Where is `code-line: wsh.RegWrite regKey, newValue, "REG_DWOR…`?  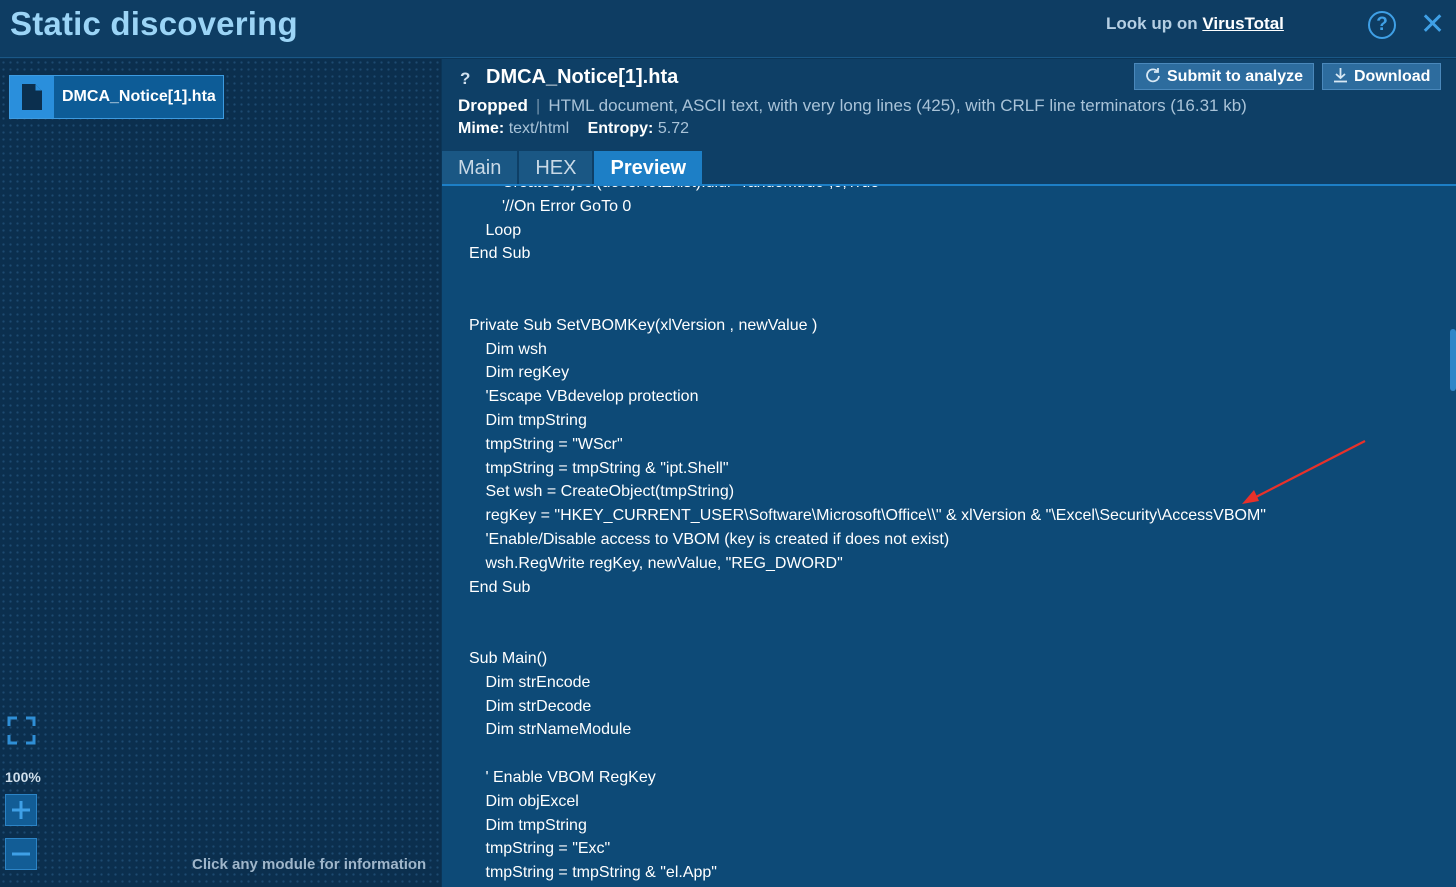
code-line: wsh.RegWrite regKey, newValue, "REG_DWOR… is located at coordinates (664, 563).